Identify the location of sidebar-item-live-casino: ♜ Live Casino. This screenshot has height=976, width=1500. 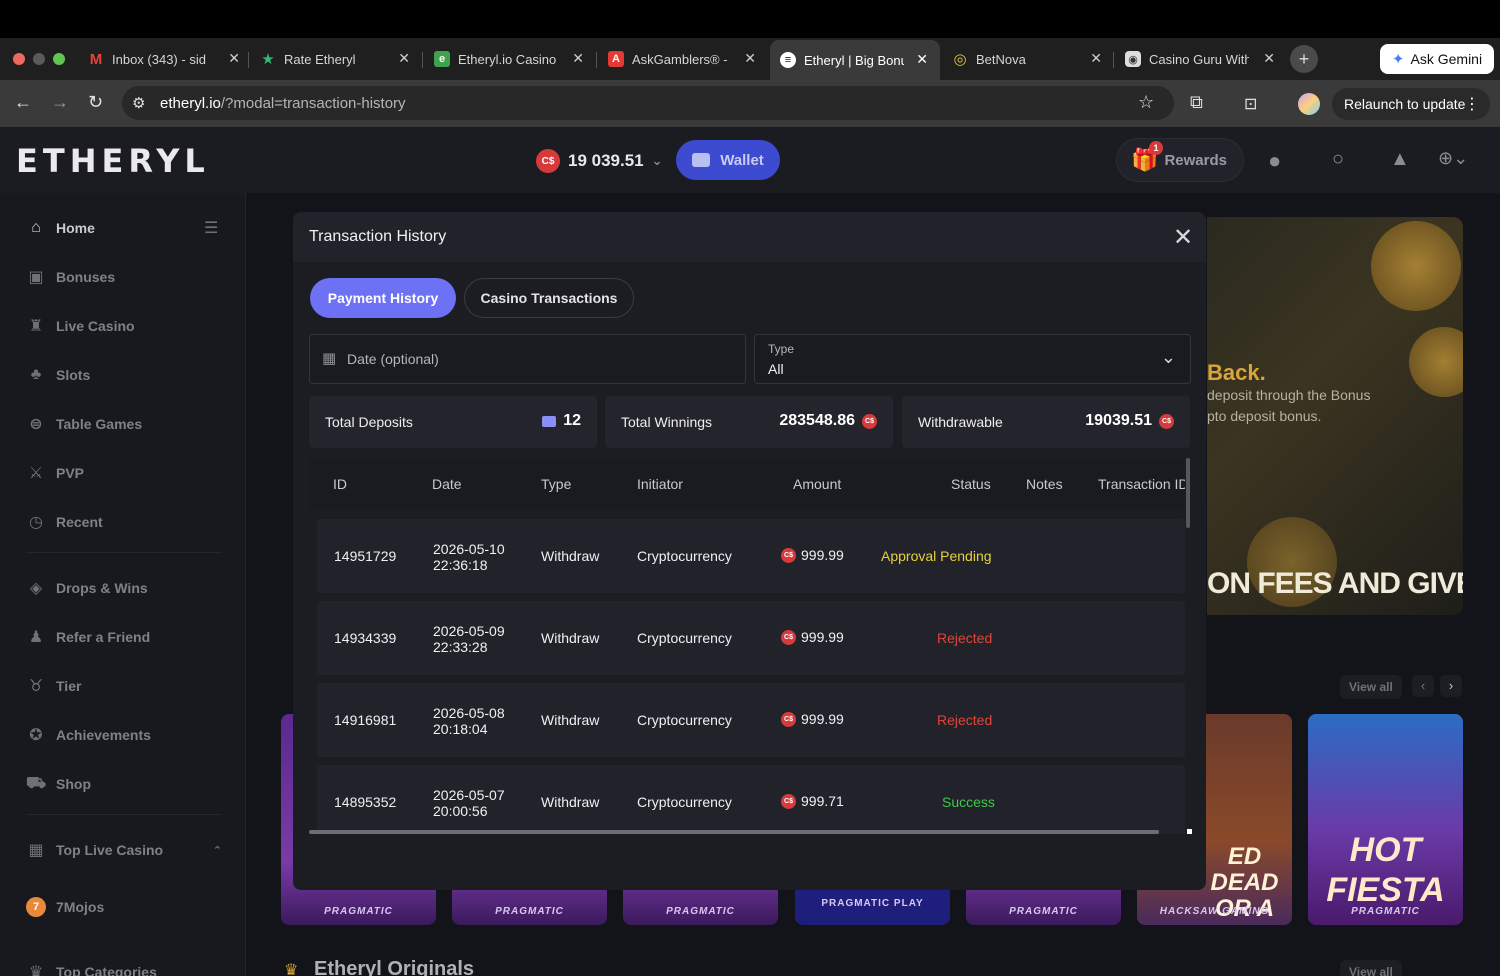
(80, 326).